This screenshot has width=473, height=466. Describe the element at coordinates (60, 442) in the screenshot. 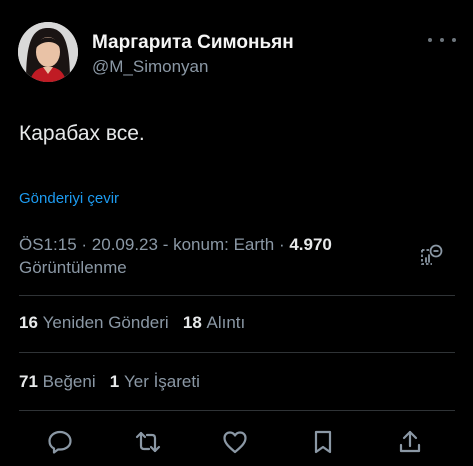

I see `reply-icon` at that location.